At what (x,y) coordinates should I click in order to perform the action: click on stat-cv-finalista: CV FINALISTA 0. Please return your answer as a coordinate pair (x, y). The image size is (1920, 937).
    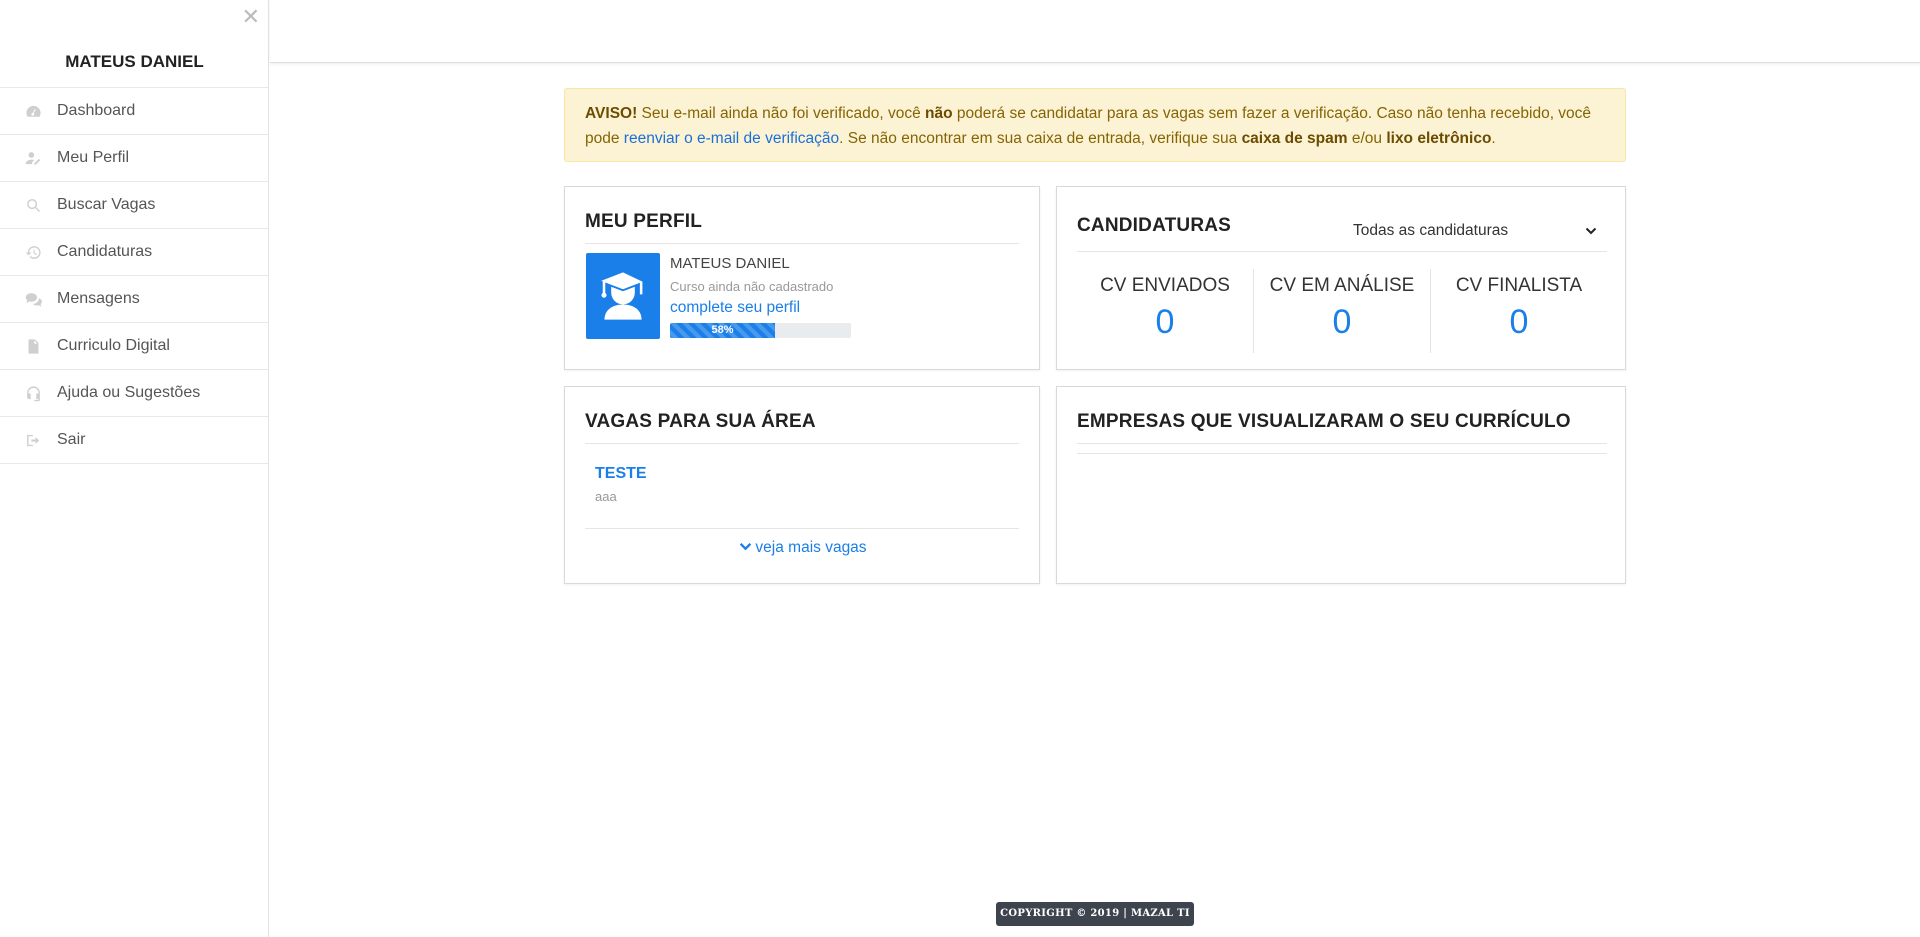
    Looking at the image, I should click on (1519, 311).